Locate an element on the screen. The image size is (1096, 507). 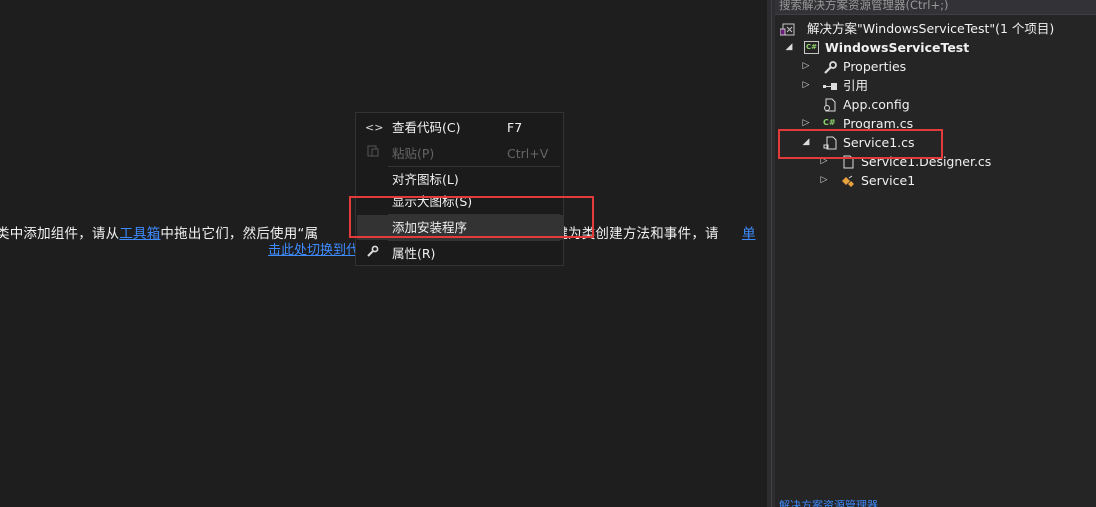
tree-item-label: App.config is located at coordinates (876, 104).